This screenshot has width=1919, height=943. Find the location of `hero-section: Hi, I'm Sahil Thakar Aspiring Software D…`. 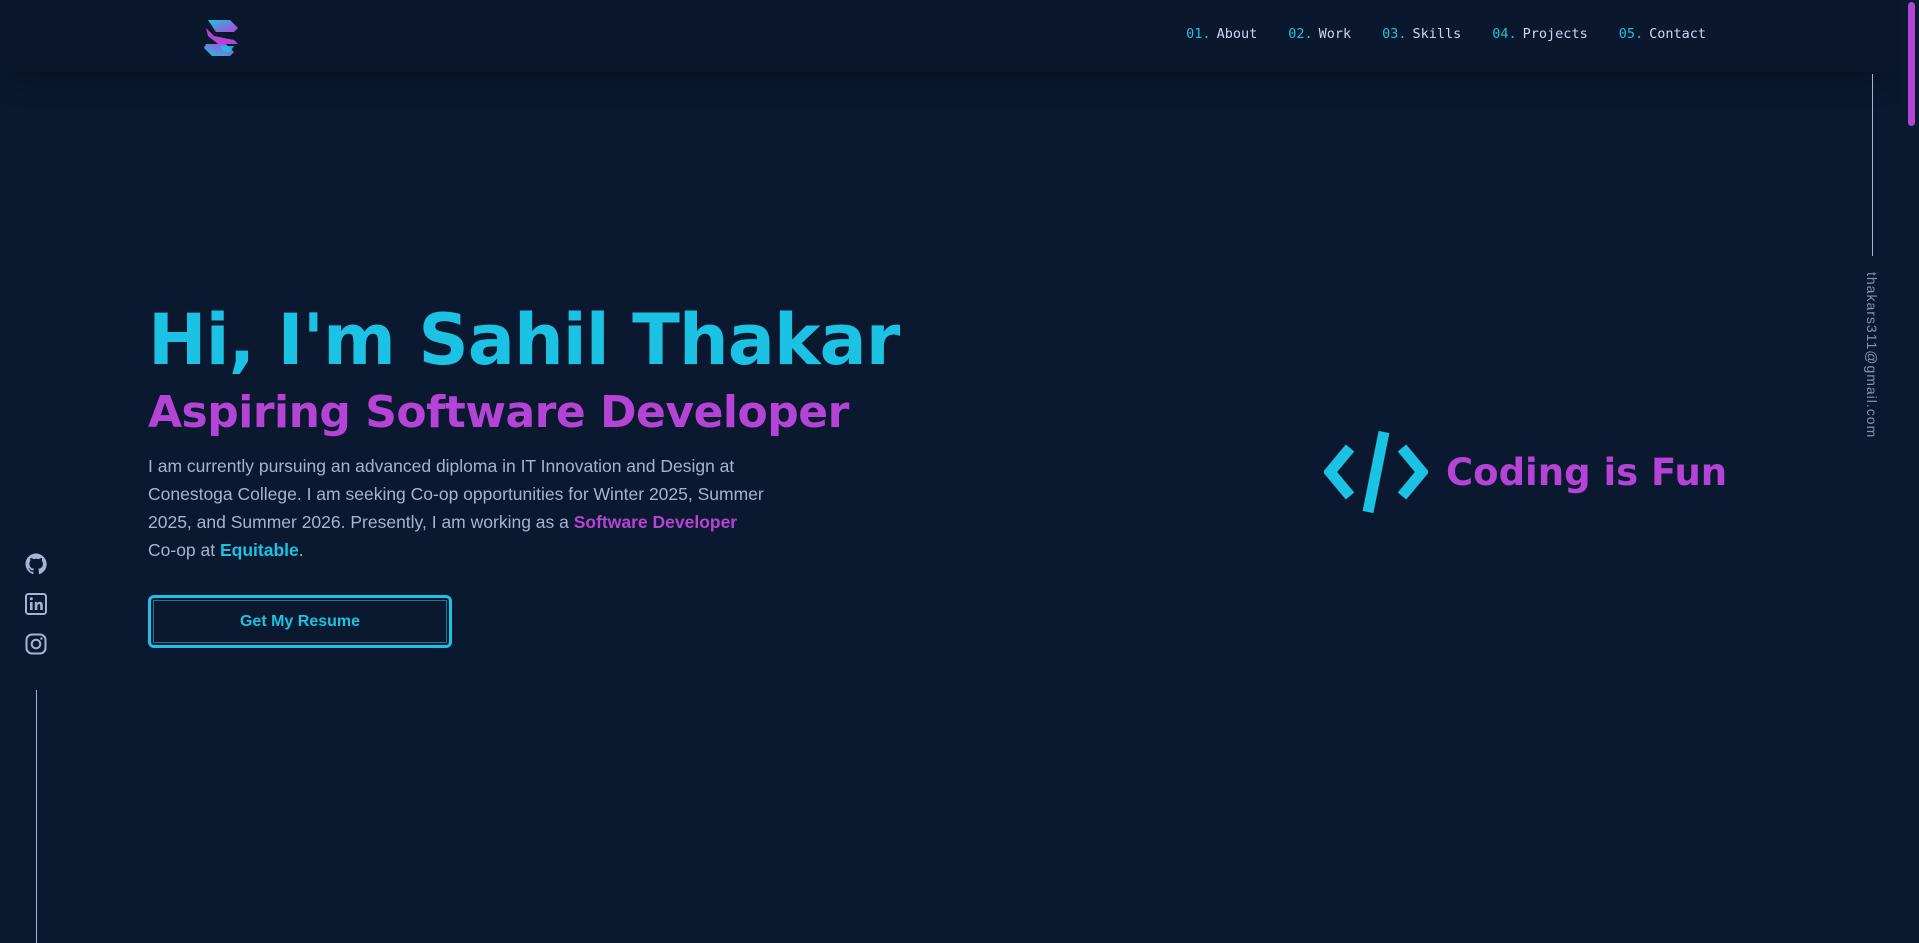

hero-section: Hi, I'm Sahil Thakar Aspiring Software D… is located at coordinates (524, 431).